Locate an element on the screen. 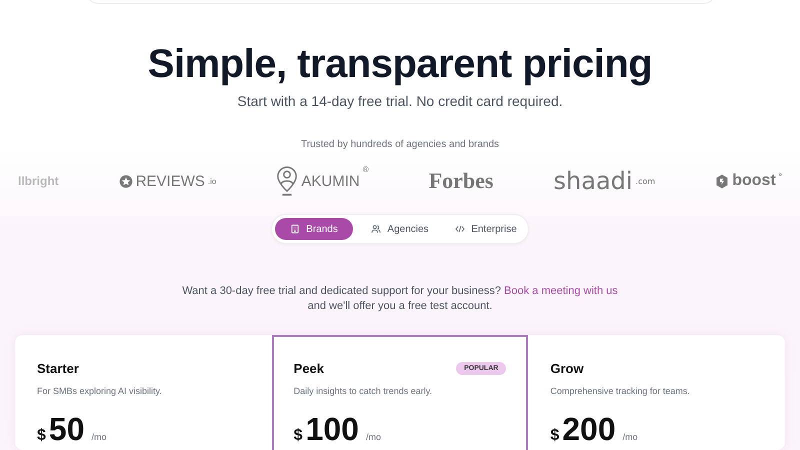  plan-price: 200 is located at coordinates (589, 429).